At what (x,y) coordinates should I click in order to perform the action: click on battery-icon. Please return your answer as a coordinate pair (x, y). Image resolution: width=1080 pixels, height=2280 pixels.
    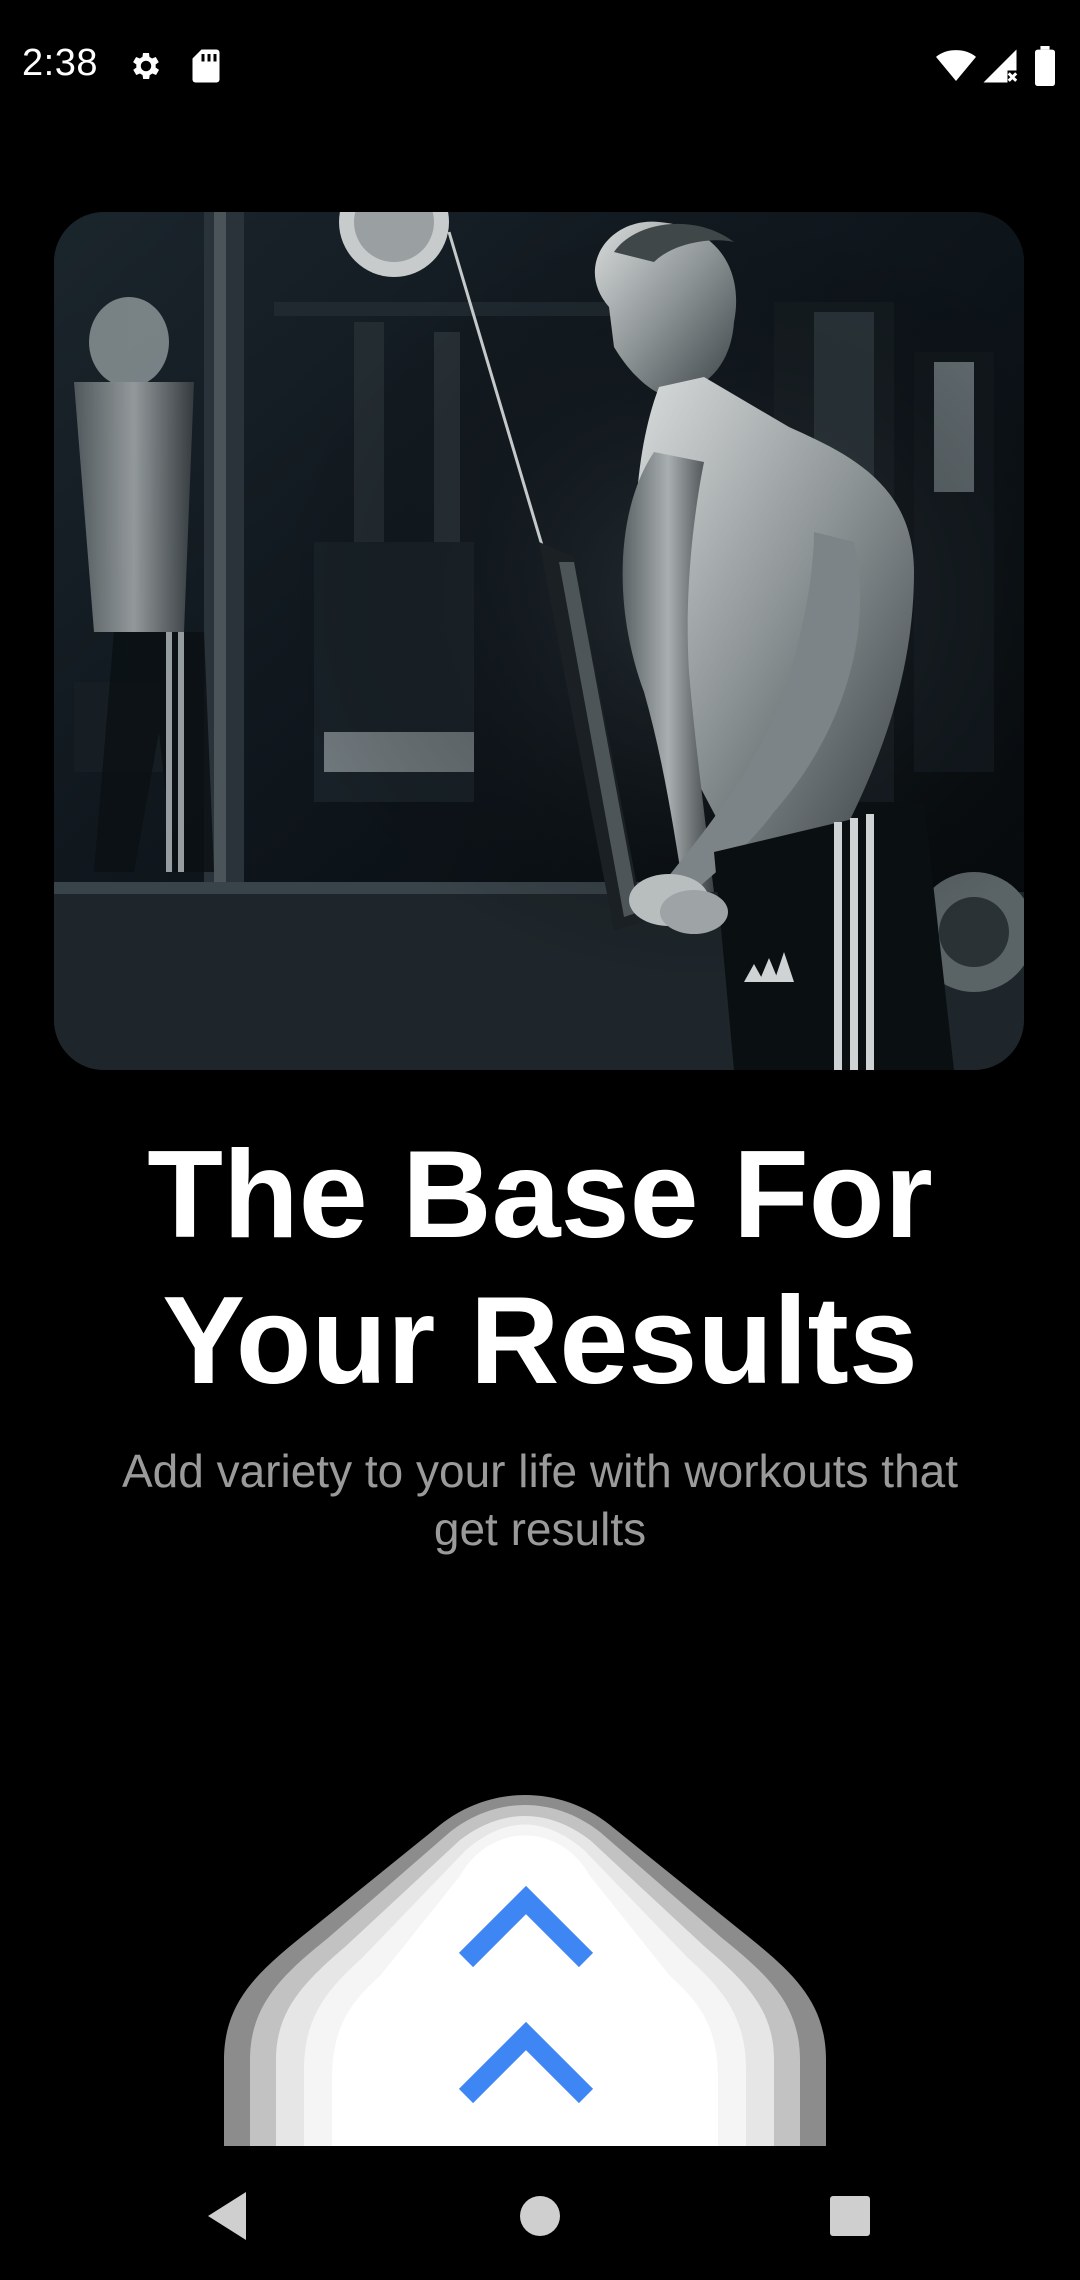
    Looking at the image, I should click on (1045, 68).